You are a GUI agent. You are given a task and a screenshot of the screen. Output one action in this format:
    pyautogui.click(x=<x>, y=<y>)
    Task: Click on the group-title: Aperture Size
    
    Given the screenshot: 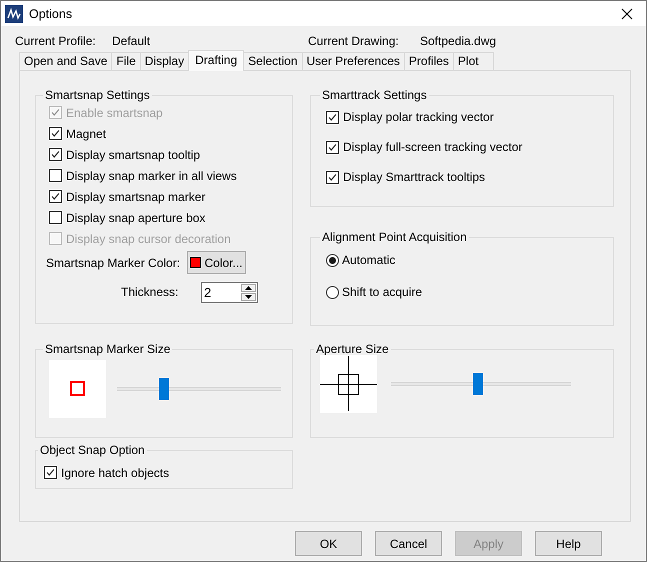 What is the action you would take?
    pyautogui.click(x=352, y=349)
    